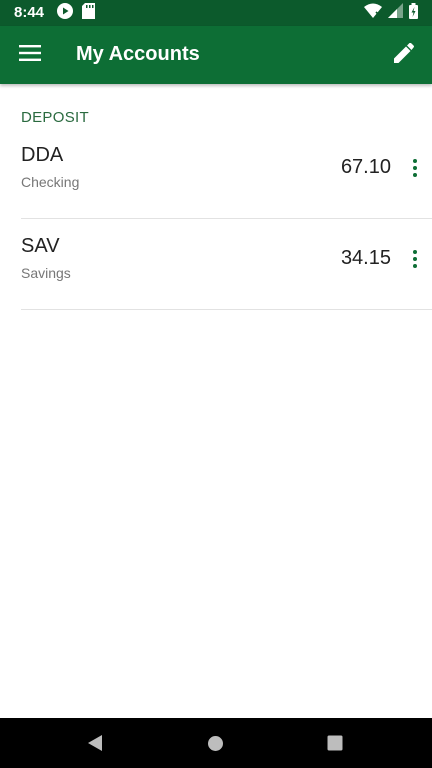  What do you see at coordinates (365, 167) in the screenshot?
I see `account-balance: 67.10` at bounding box center [365, 167].